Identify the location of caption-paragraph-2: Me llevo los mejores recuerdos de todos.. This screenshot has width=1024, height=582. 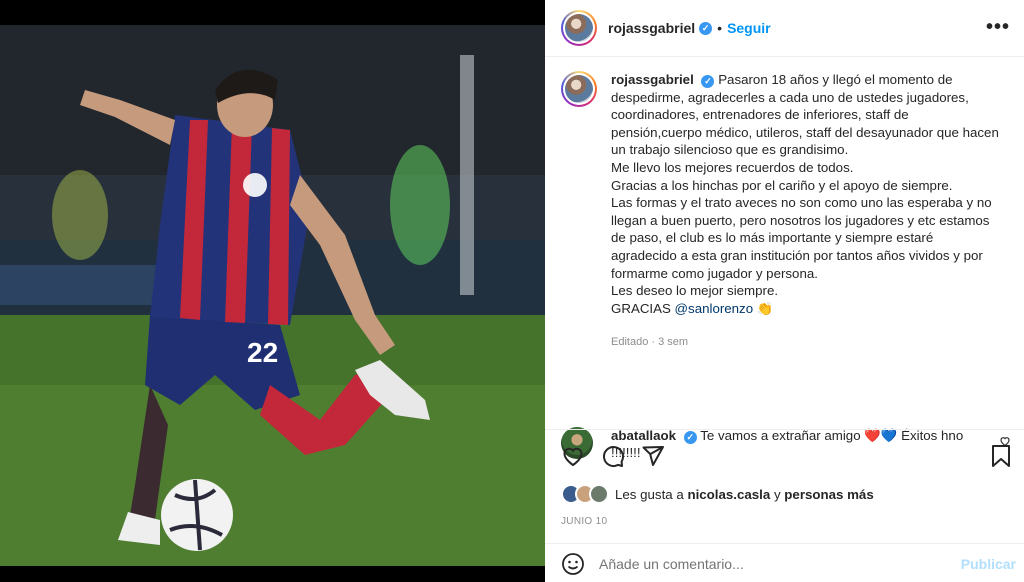
(732, 167).